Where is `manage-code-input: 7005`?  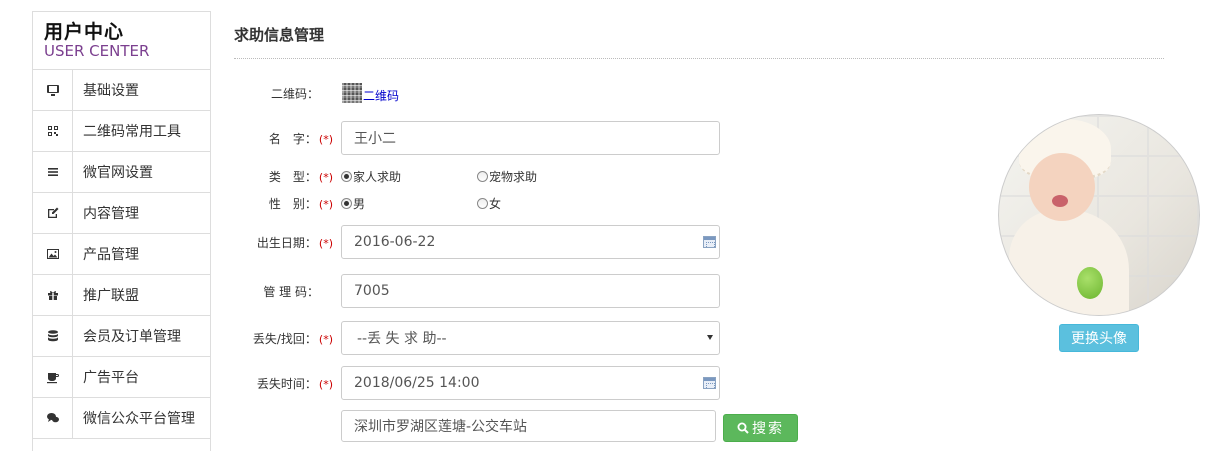
manage-code-input: 7005 is located at coordinates (530, 291).